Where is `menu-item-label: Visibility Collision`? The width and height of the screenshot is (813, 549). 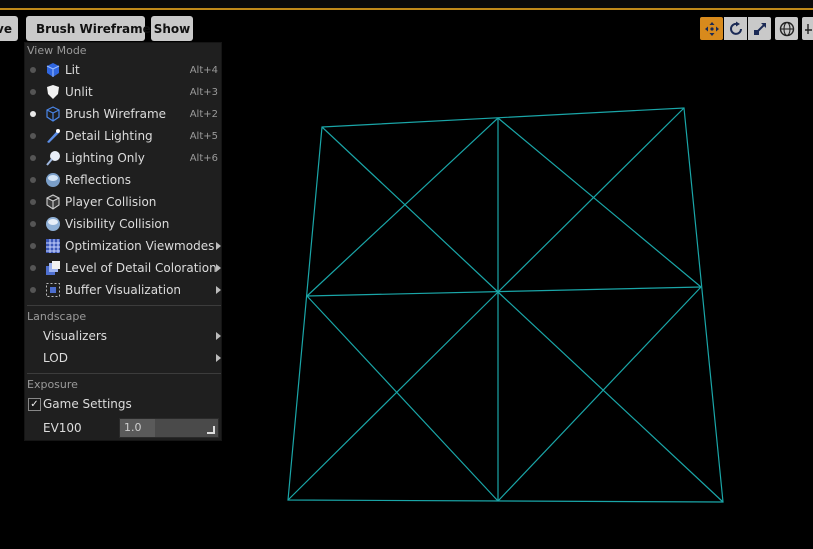 menu-item-label: Visibility Collision is located at coordinates (117, 224).